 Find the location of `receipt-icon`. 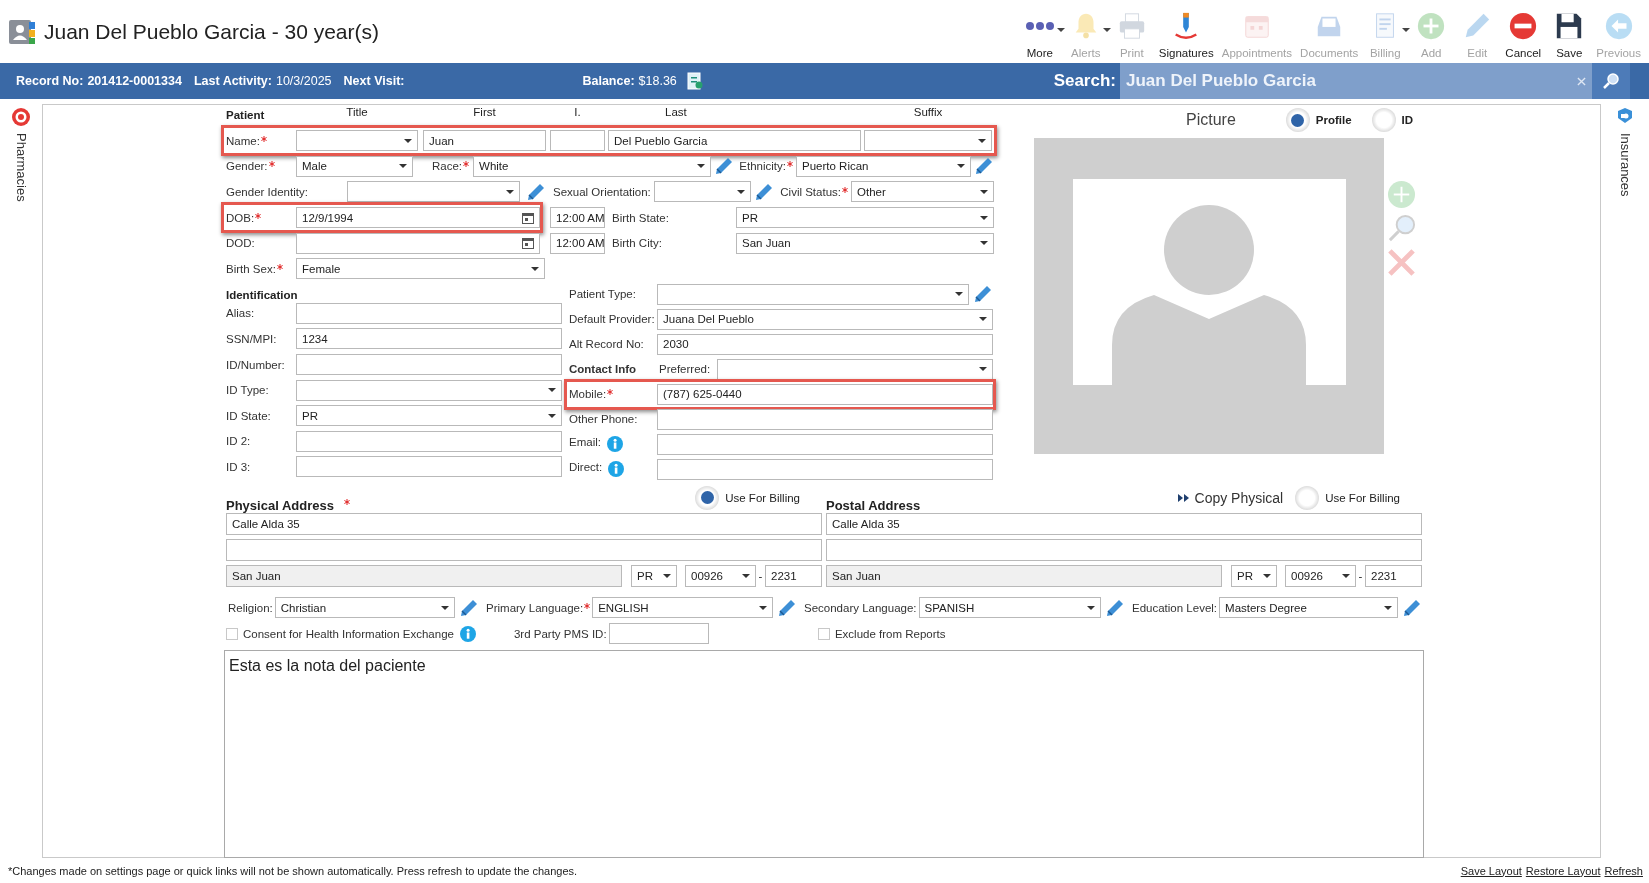

receipt-icon is located at coordinates (694, 81).